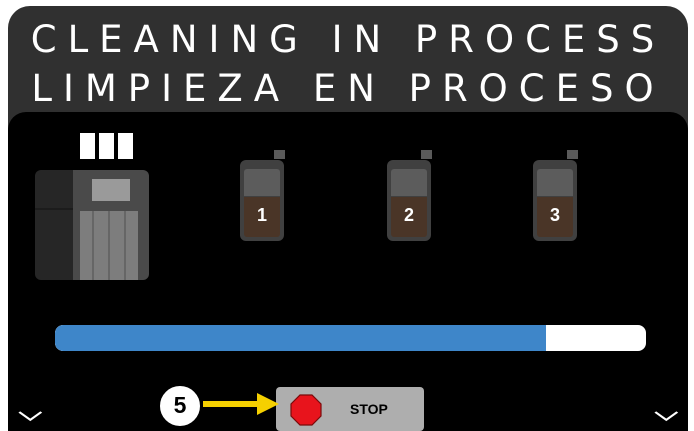 This screenshot has width=694, height=431. Describe the element at coordinates (180, 406) in the screenshot. I see `callout-number: 5` at that location.